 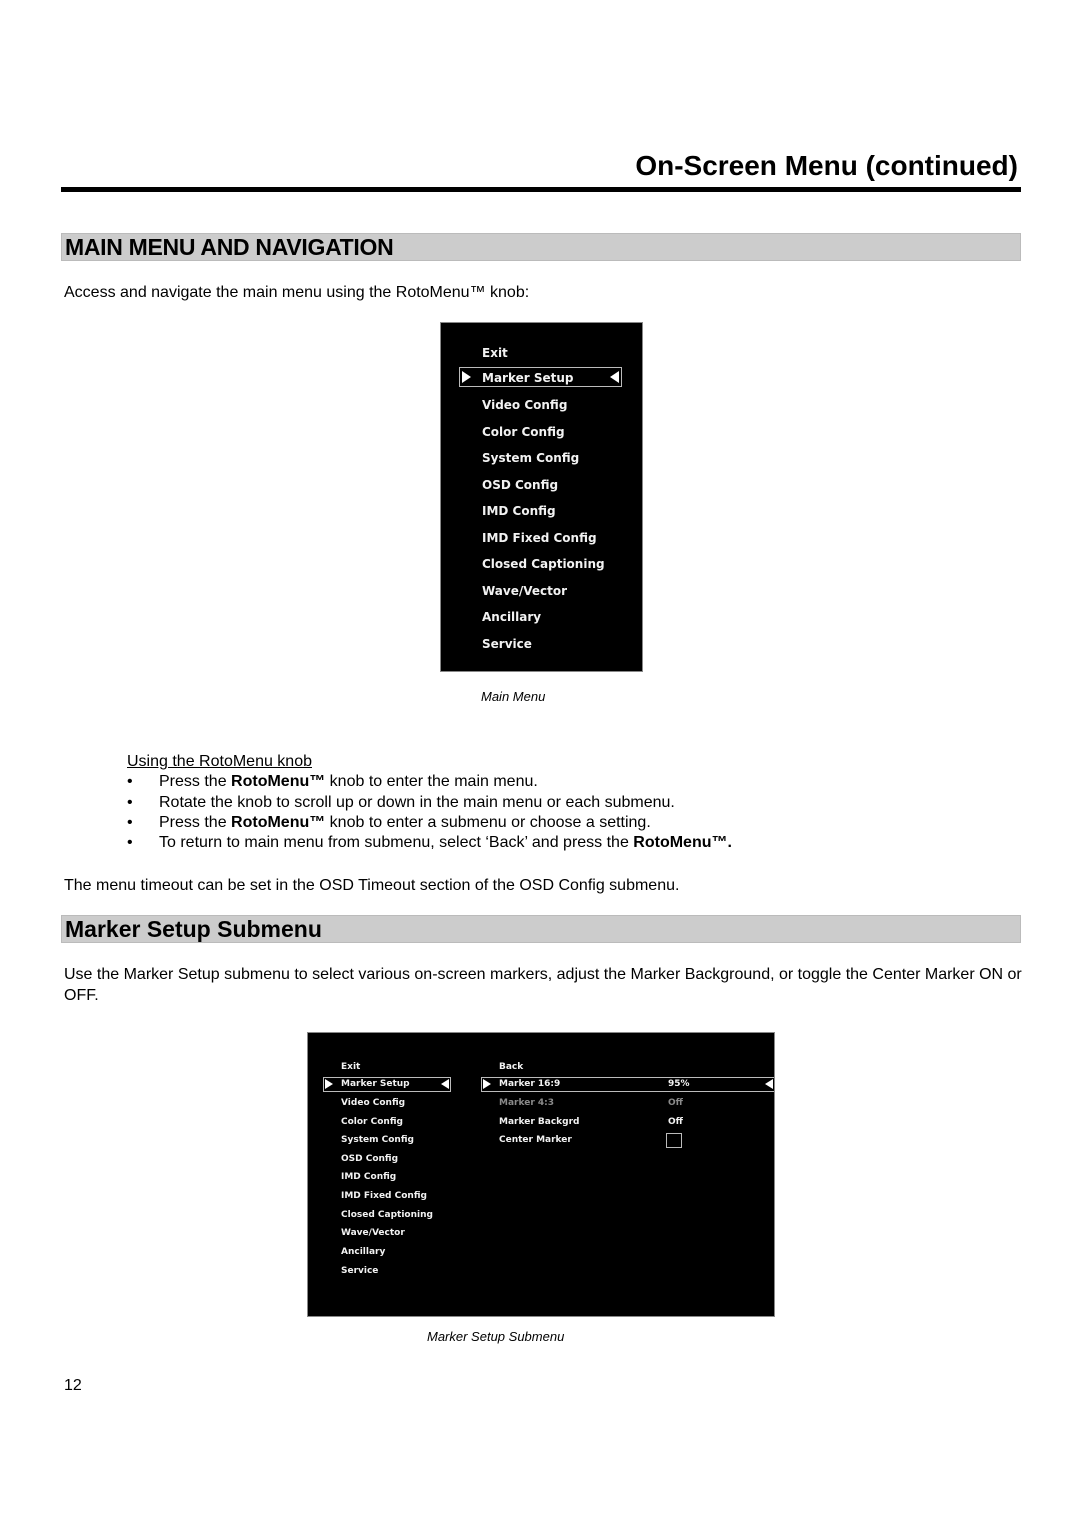 I want to click on marker-4-3-value: Off, so click(x=675, y=1103).